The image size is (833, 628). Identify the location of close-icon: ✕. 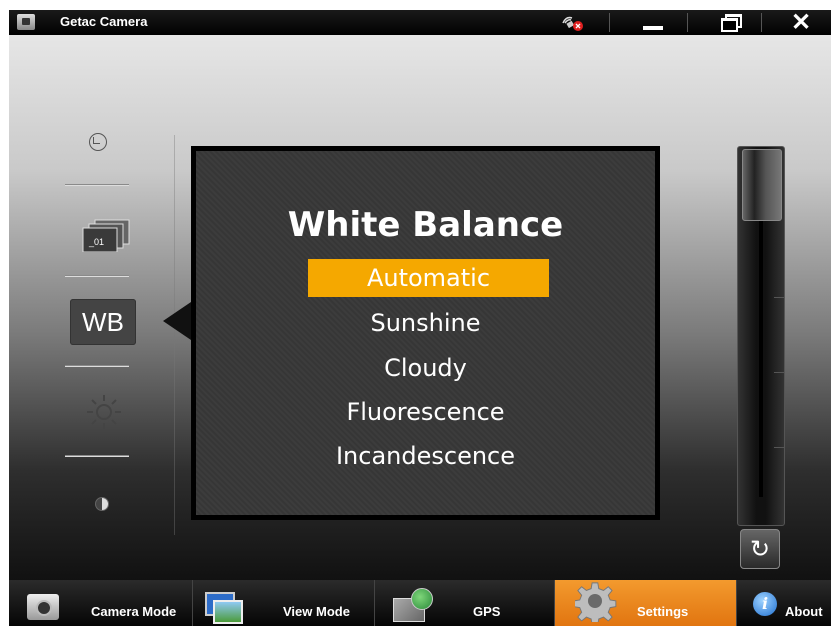
(801, 23).